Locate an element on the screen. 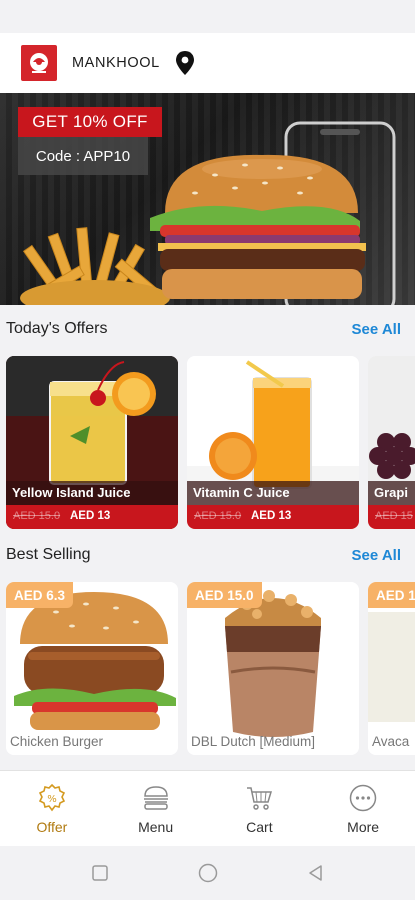 Image resolution: width=415 pixels, height=900 pixels. brand-name: MANKHOOL is located at coordinates (116, 63).